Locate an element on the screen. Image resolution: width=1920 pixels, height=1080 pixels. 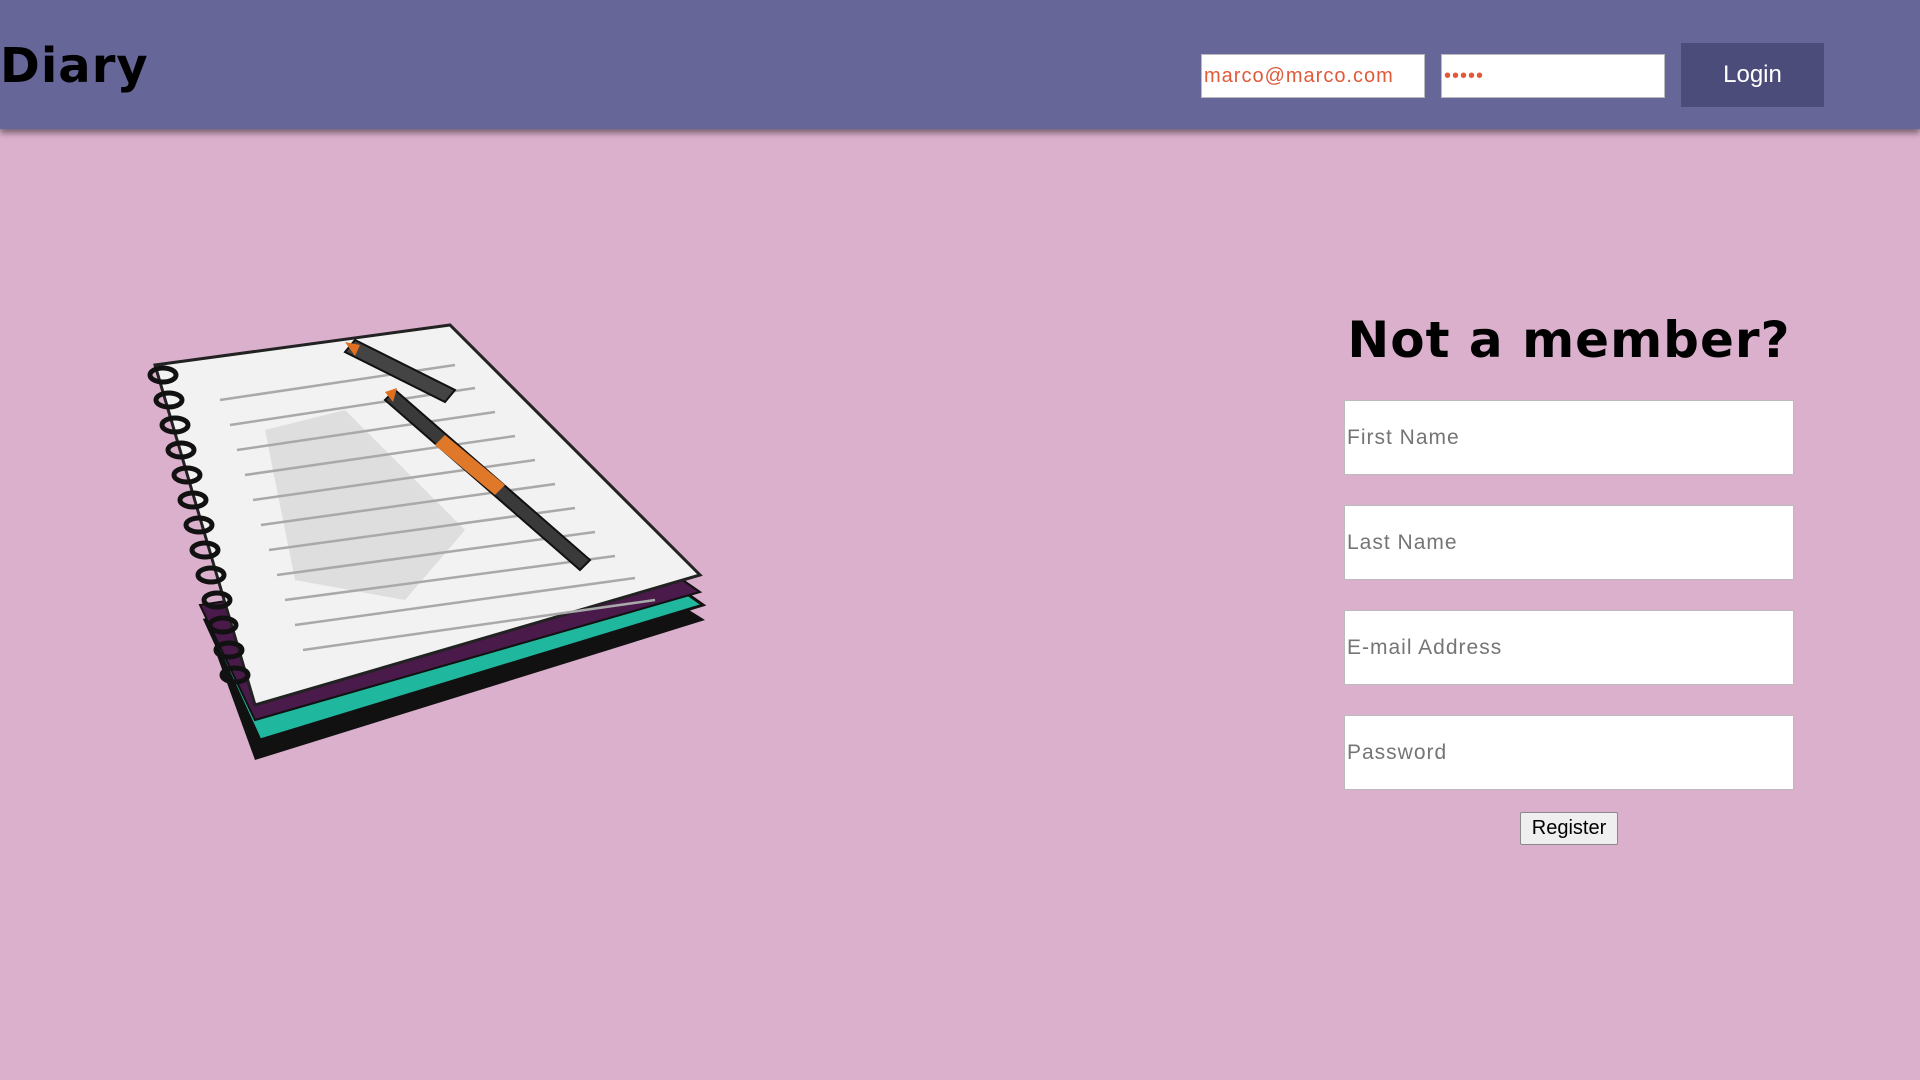
notebook-illustration is located at coordinates (427, 541).